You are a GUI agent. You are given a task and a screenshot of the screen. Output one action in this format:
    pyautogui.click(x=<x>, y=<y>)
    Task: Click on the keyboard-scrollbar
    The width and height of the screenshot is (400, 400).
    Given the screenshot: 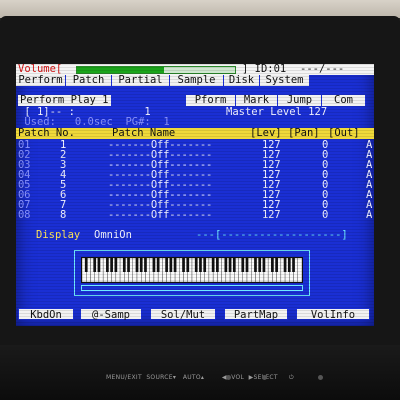 What is the action you would take?
    pyautogui.click(x=192, y=288)
    